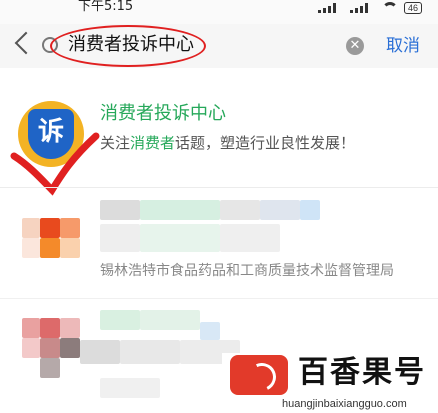 The image size is (438, 413). I want to click on watermark: 百香果号 huangjinbaixiangguo.com, so click(330, 383).